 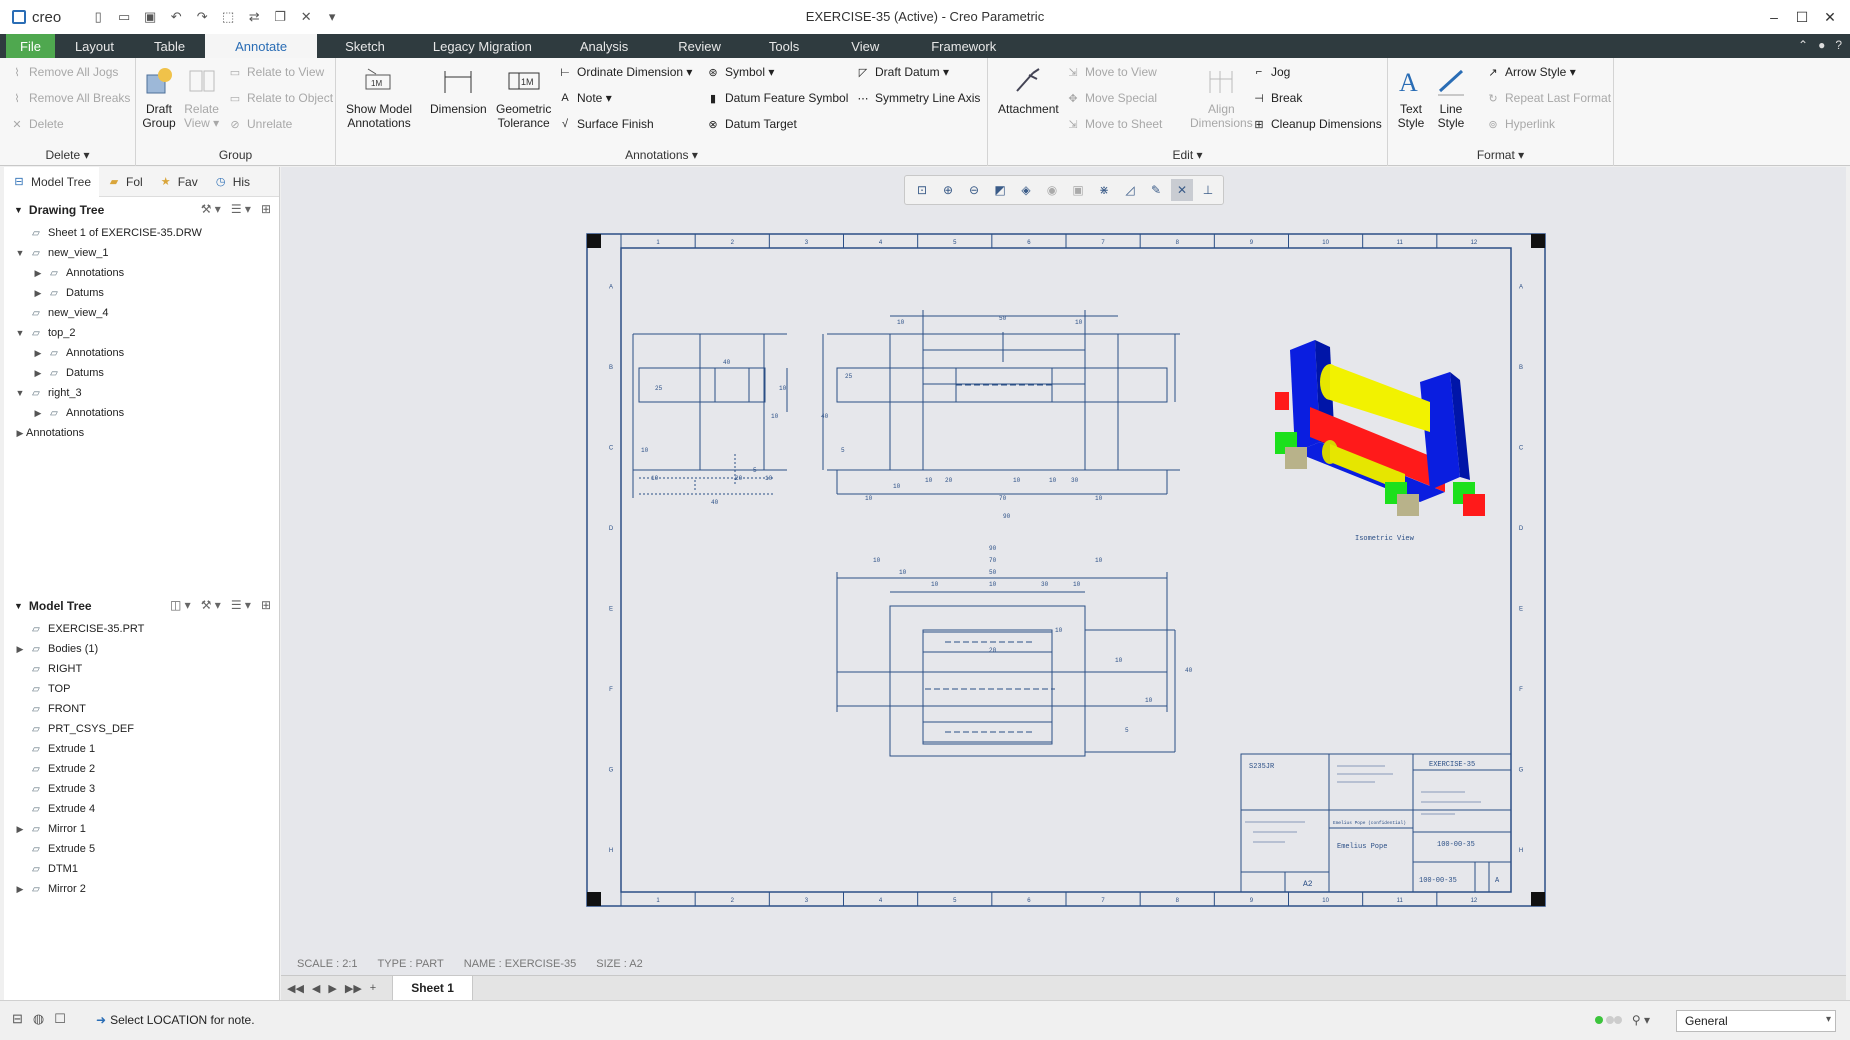 What do you see at coordinates (94, 46) in the screenshot?
I see `tab-layout: Layout` at bounding box center [94, 46].